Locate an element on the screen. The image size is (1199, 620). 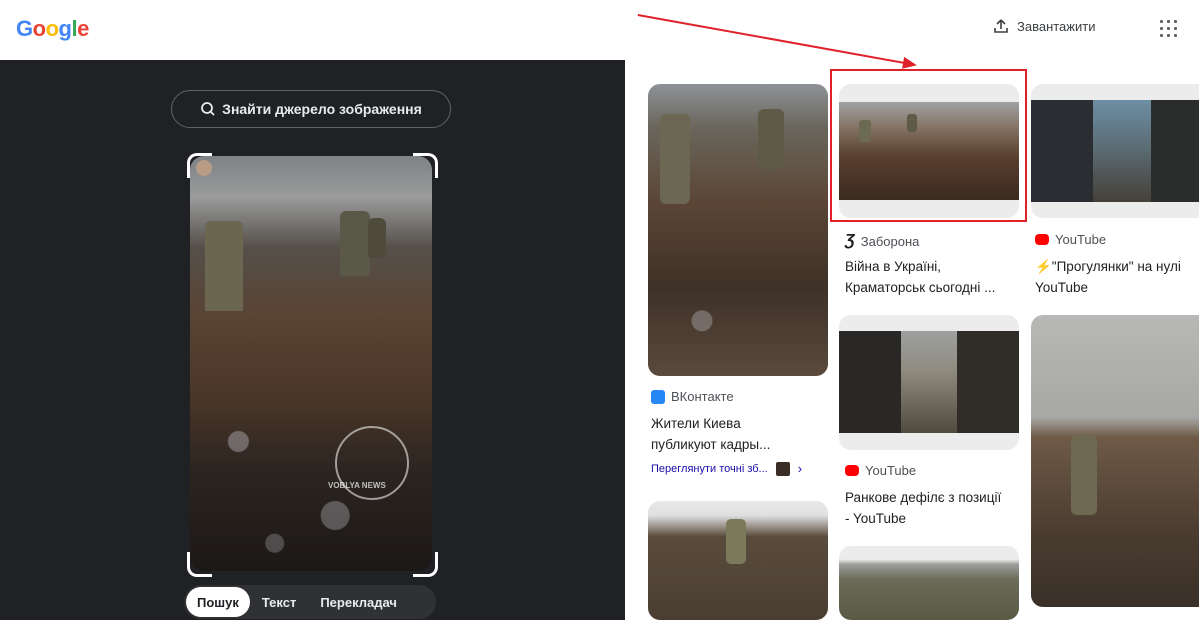
match-thumbnail is located at coordinates (782, 468).